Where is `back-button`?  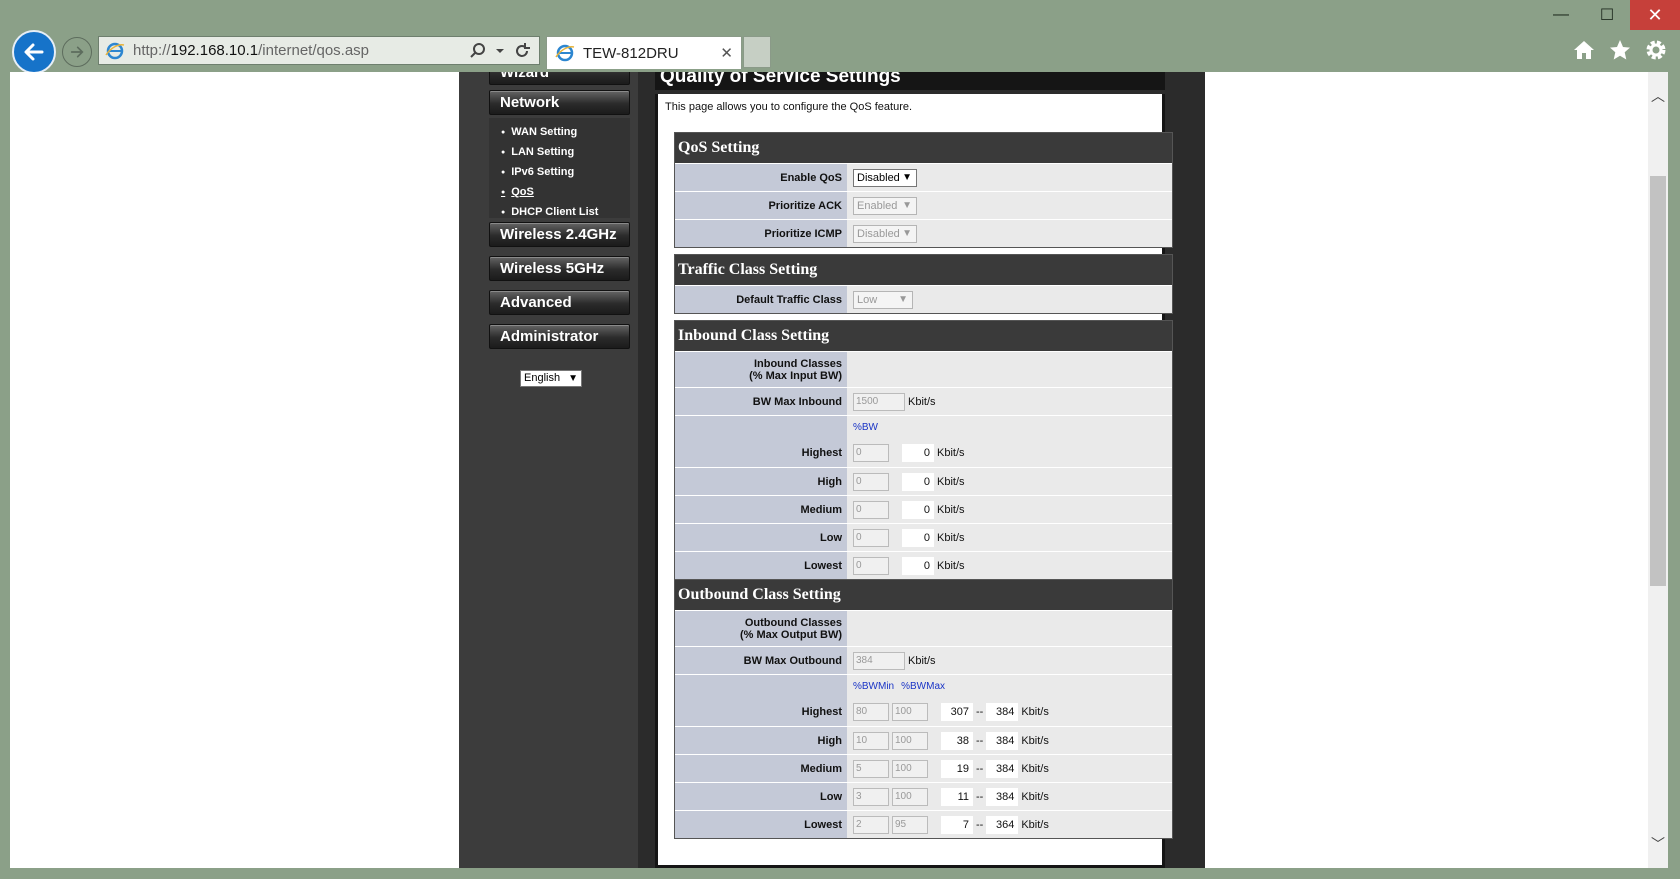
back-button is located at coordinates (34, 52).